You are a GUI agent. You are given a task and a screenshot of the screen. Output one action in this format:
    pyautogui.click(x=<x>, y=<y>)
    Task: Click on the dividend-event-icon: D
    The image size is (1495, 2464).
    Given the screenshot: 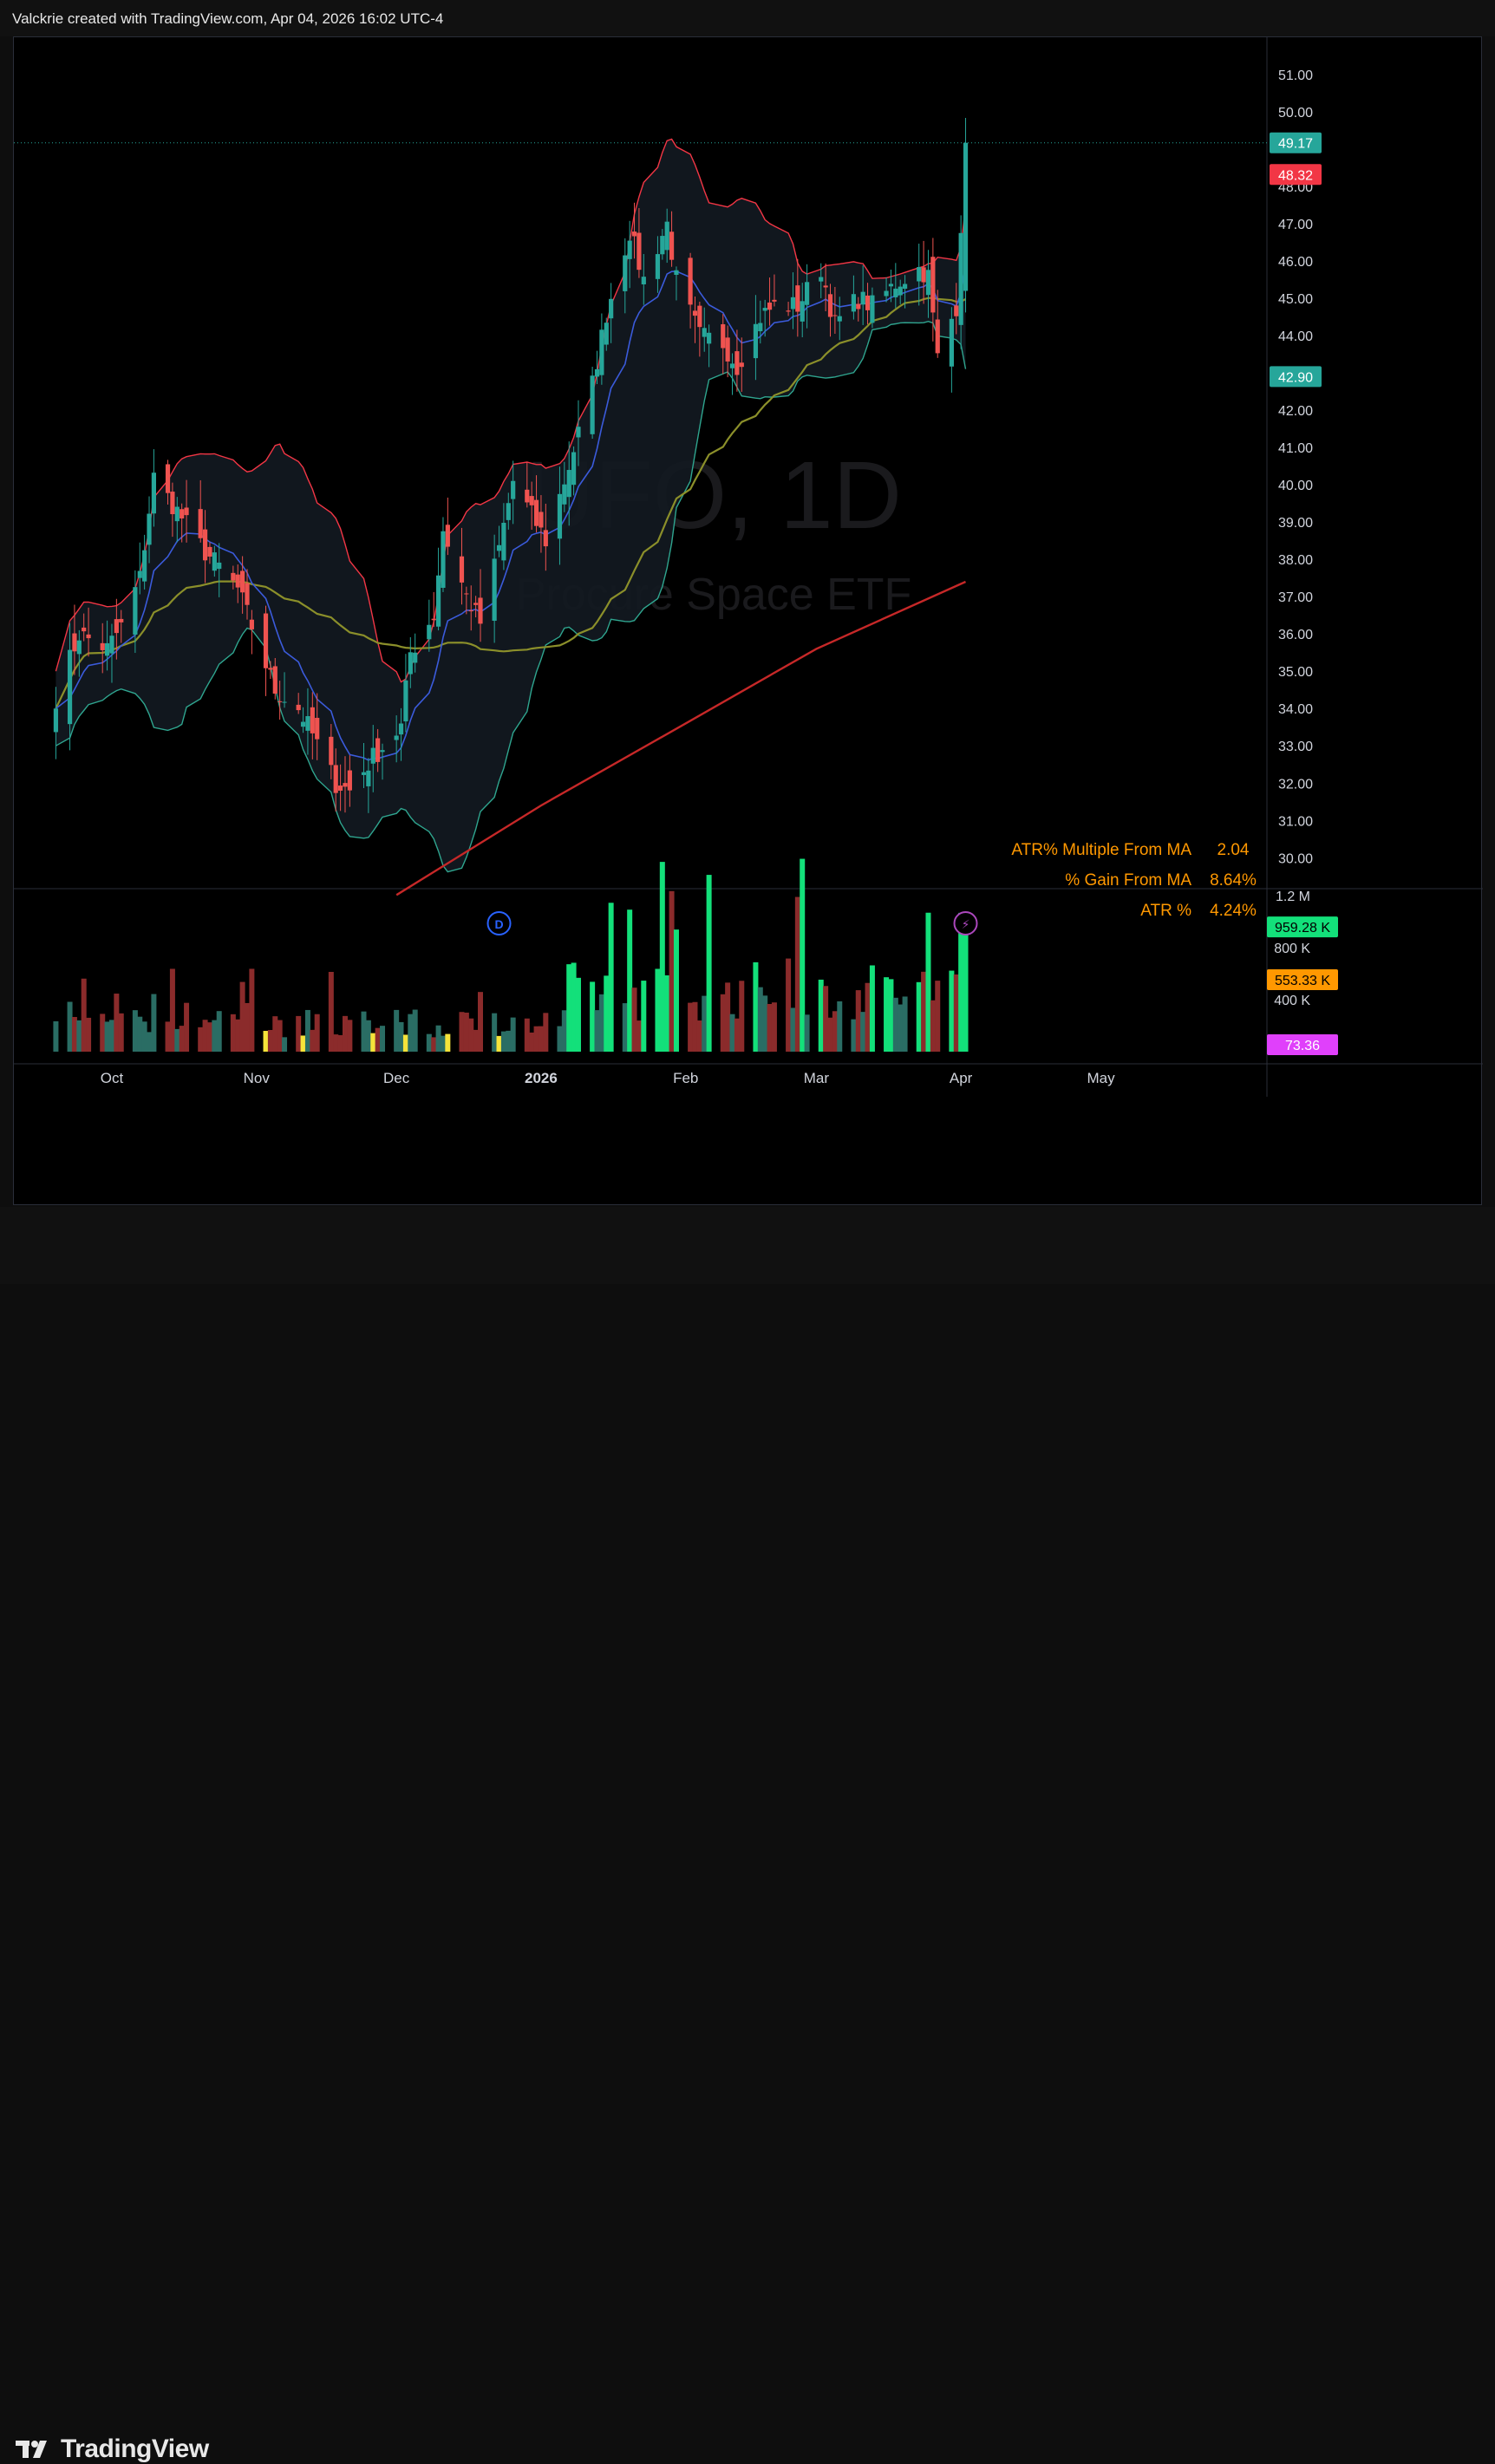 What is the action you would take?
    pyautogui.click(x=499, y=923)
    